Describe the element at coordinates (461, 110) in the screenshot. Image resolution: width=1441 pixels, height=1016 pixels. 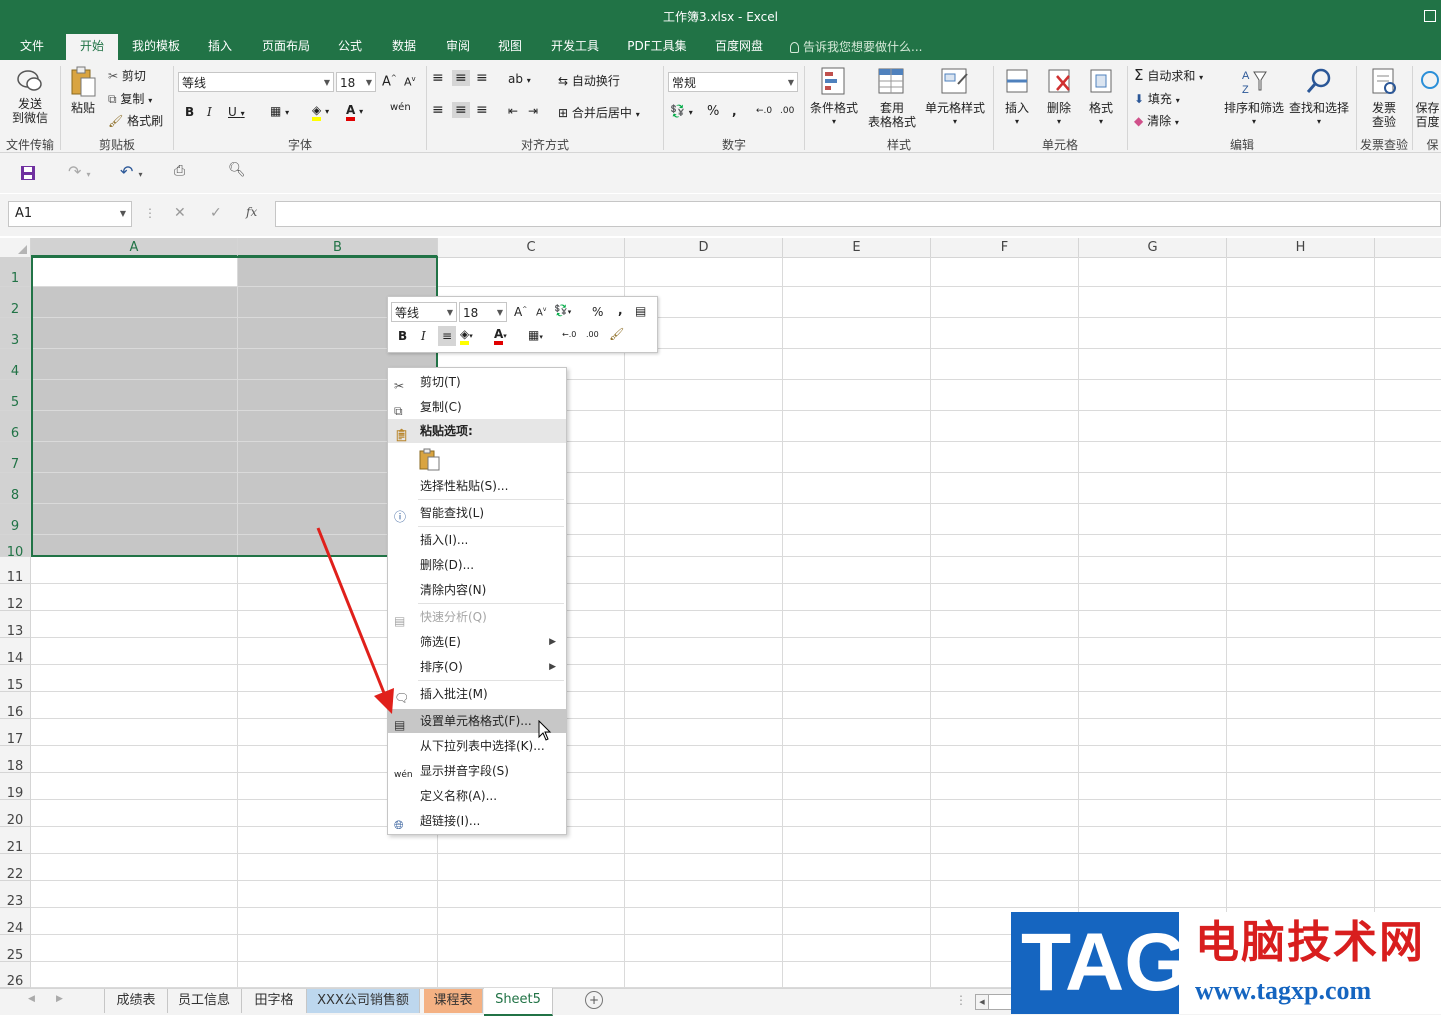
I see `align-center-icon: ≡` at that location.